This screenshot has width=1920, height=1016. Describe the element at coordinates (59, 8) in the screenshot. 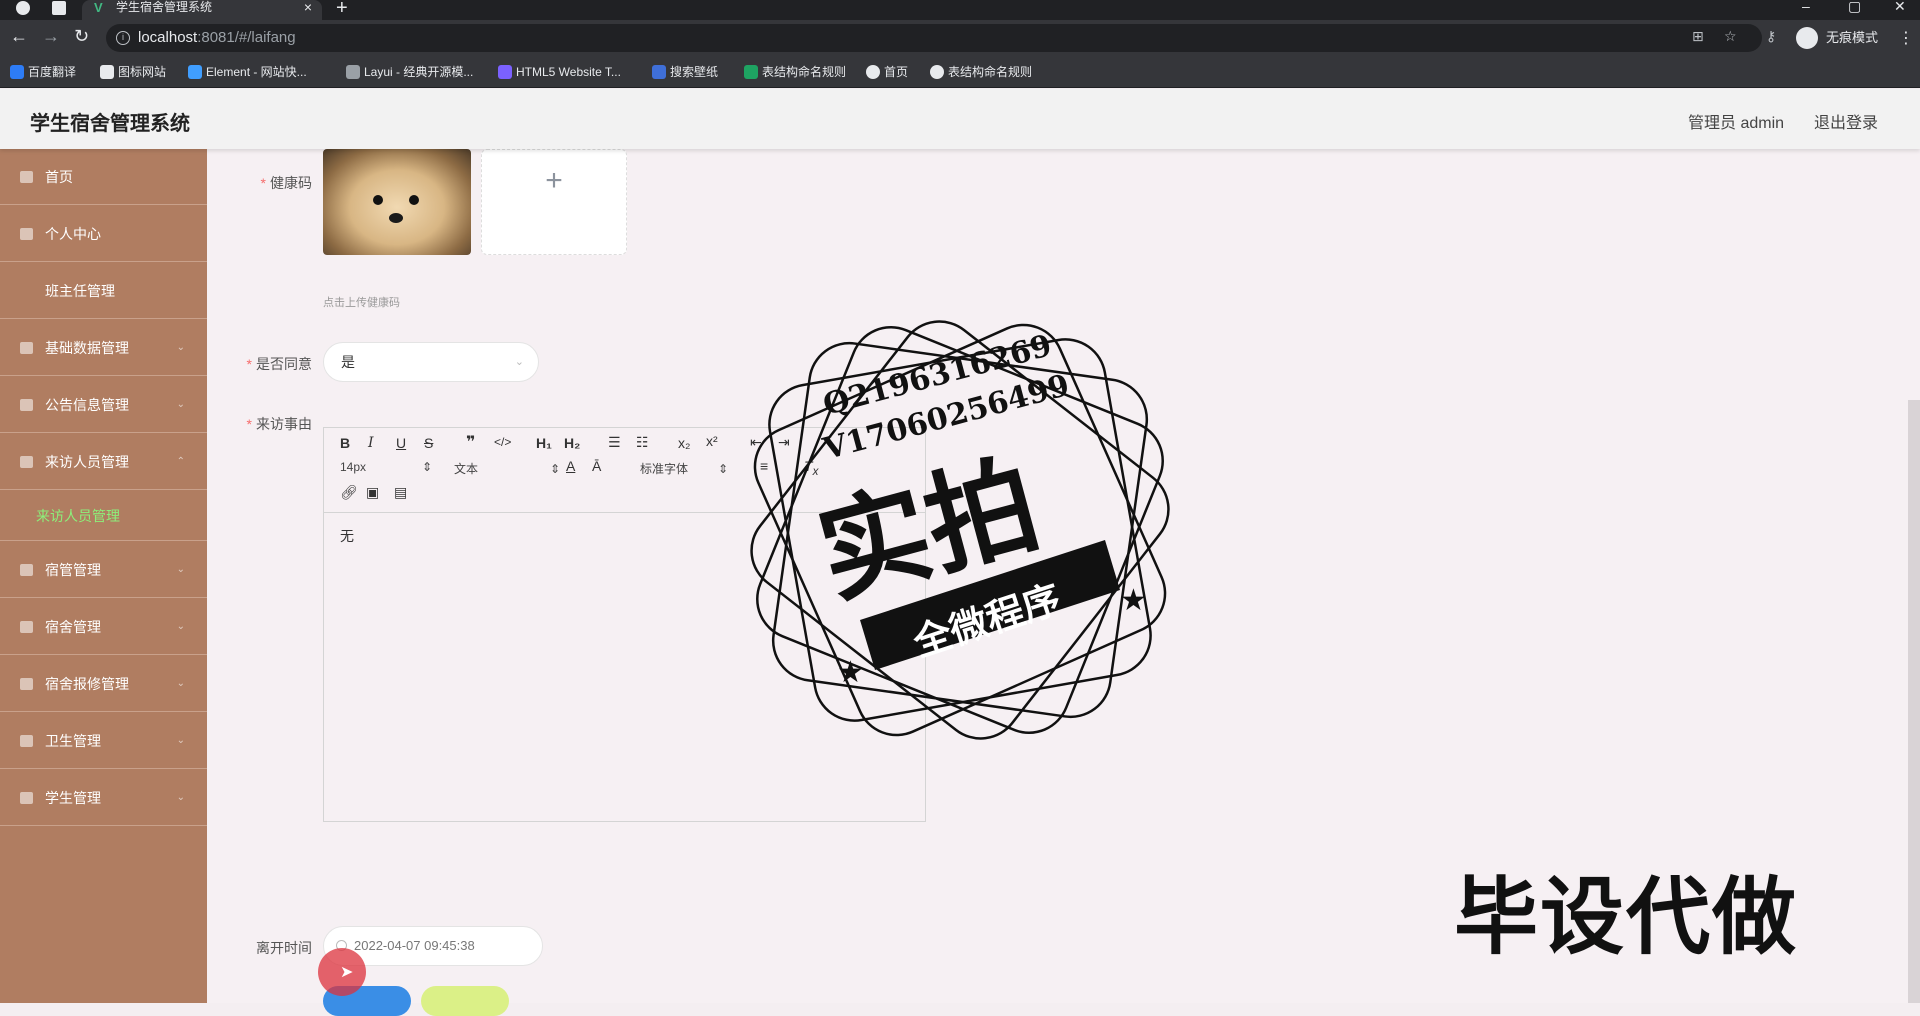

I see `tab-search-icon` at that location.